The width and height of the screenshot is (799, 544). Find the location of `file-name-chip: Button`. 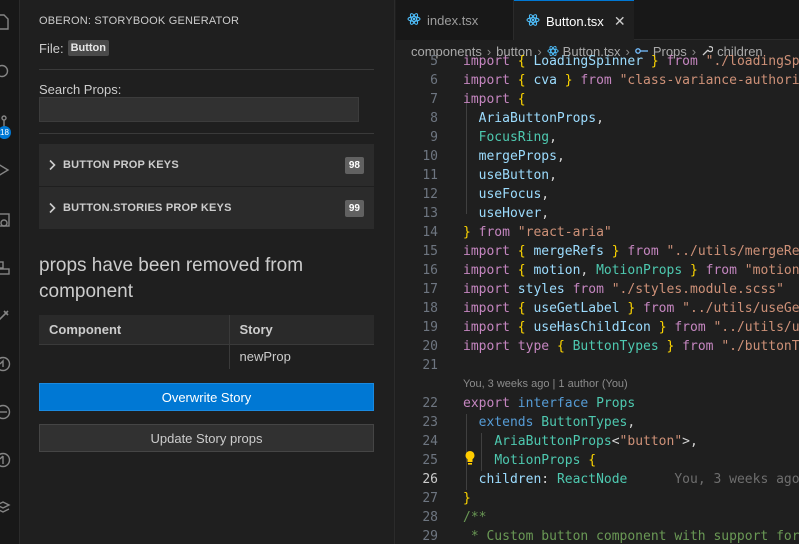

file-name-chip: Button is located at coordinates (88, 48).